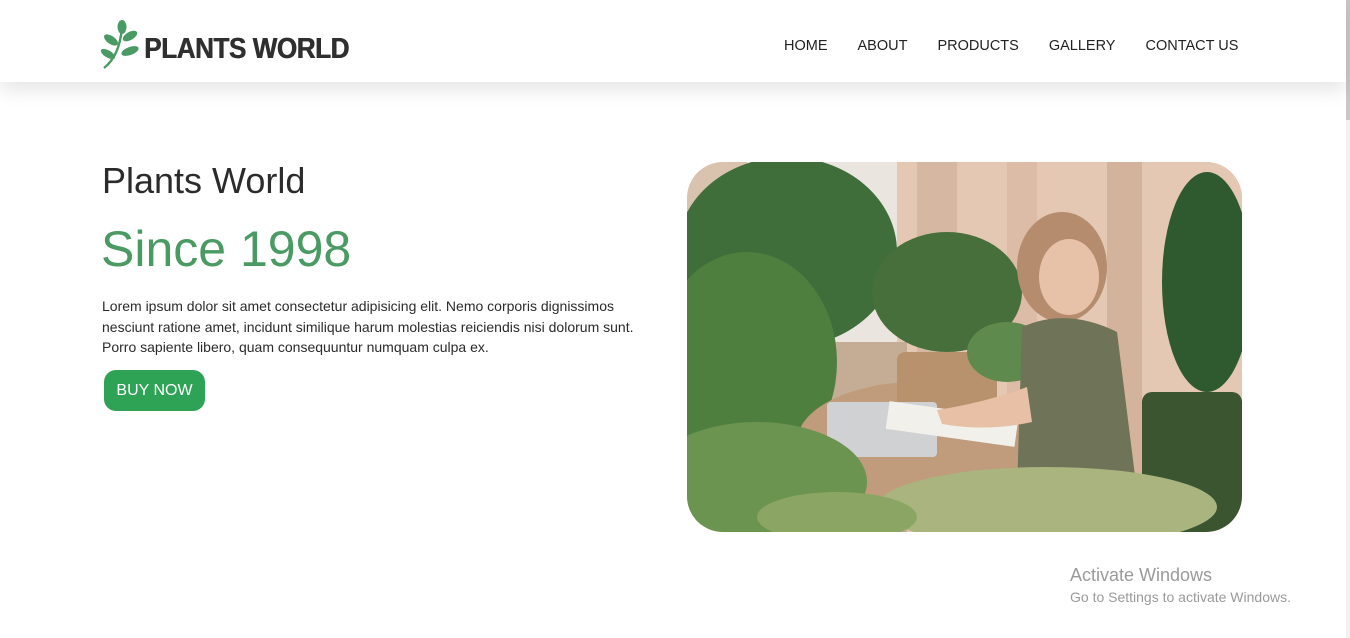 This screenshot has width=1350, height=638. I want to click on brand-logo: PLANTS WORLD, so click(236, 46).